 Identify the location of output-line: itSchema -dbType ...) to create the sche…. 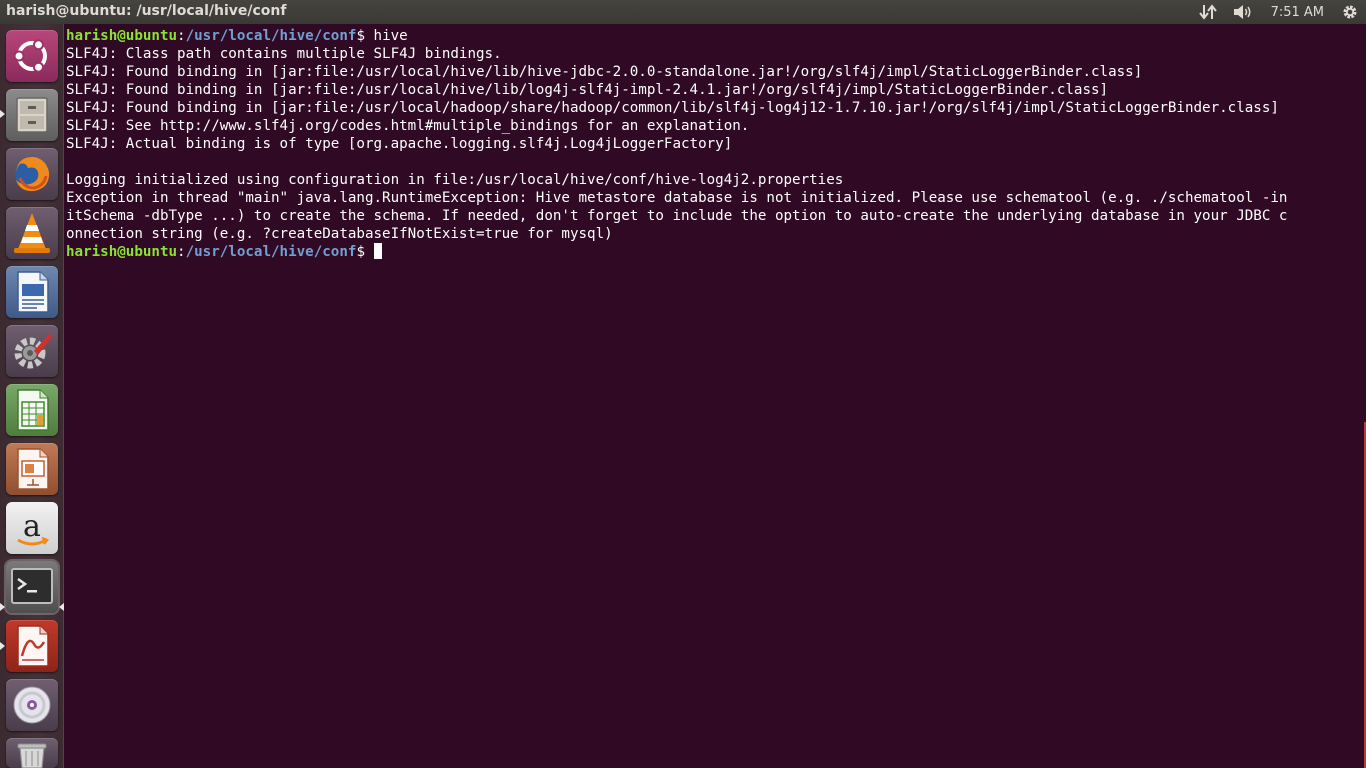
(677, 216).